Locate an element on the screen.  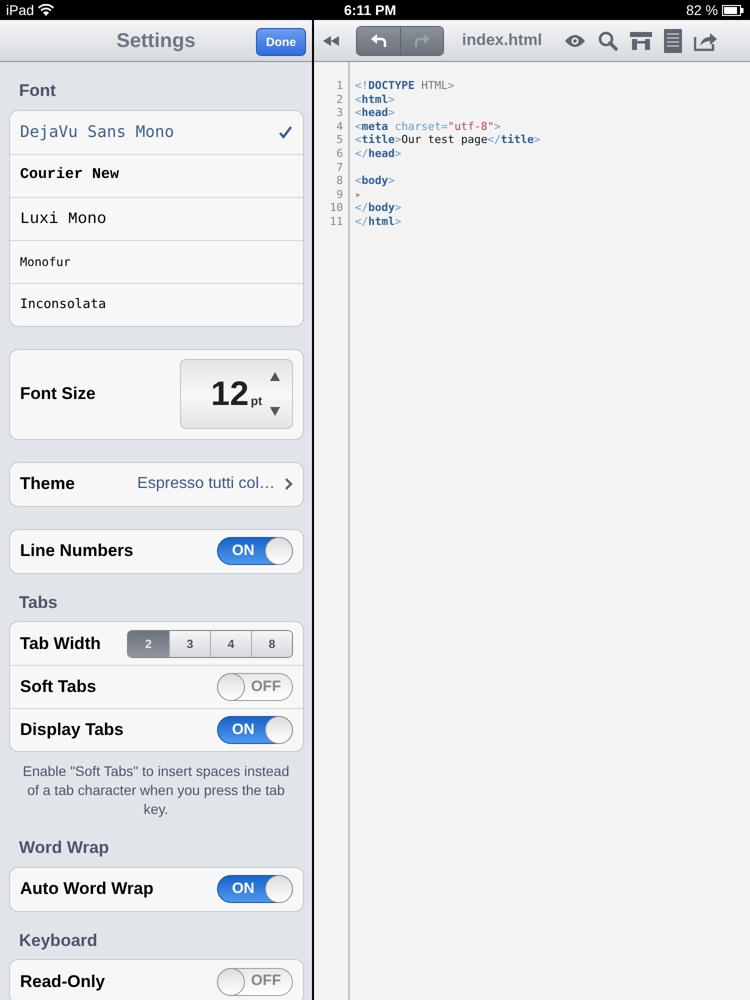
segment-option: 4 is located at coordinates (230, 643).